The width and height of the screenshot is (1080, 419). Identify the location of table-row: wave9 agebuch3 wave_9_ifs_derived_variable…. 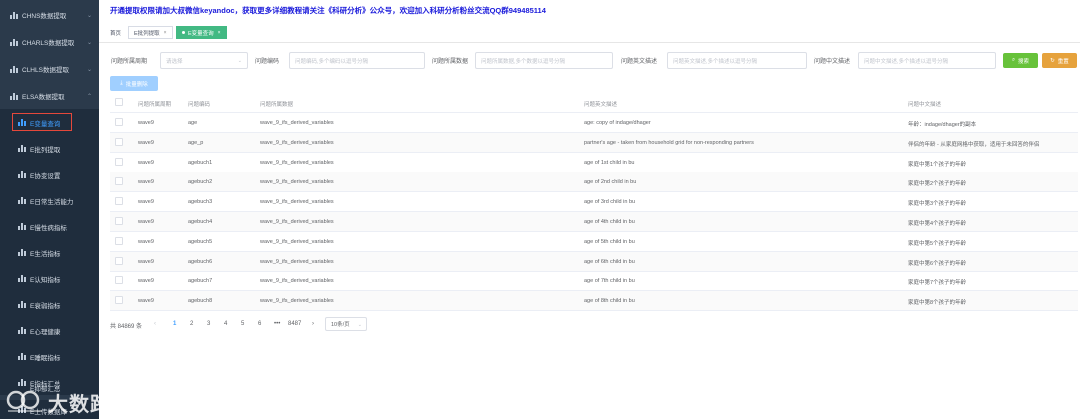
(594, 202).